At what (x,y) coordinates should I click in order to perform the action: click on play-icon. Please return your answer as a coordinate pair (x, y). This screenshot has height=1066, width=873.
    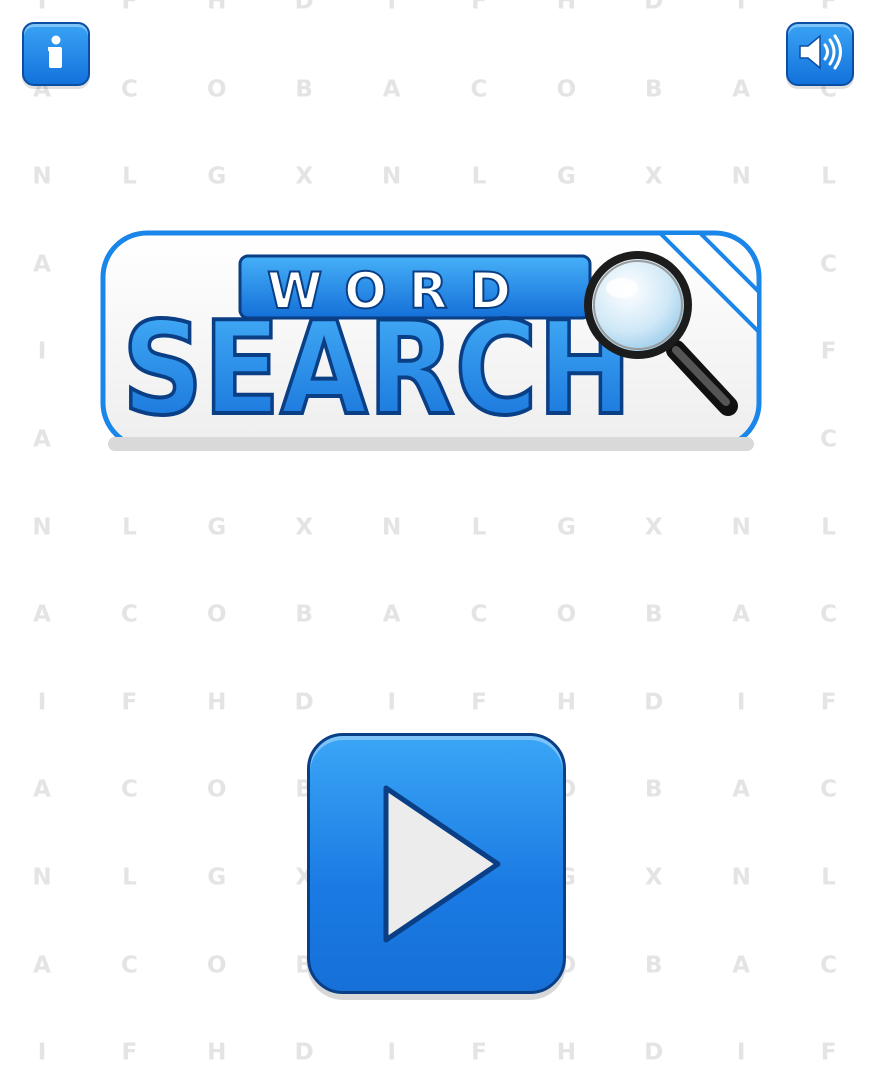
    Looking at the image, I should click on (442, 864).